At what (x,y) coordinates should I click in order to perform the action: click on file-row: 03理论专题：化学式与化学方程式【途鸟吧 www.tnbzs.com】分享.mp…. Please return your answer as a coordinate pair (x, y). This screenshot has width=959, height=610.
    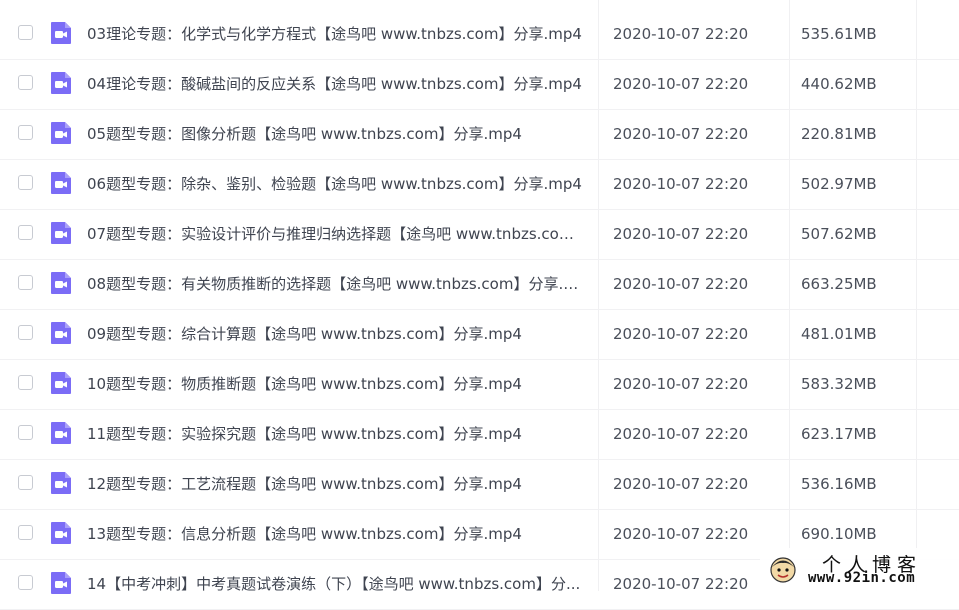
    Looking at the image, I should click on (479, 35).